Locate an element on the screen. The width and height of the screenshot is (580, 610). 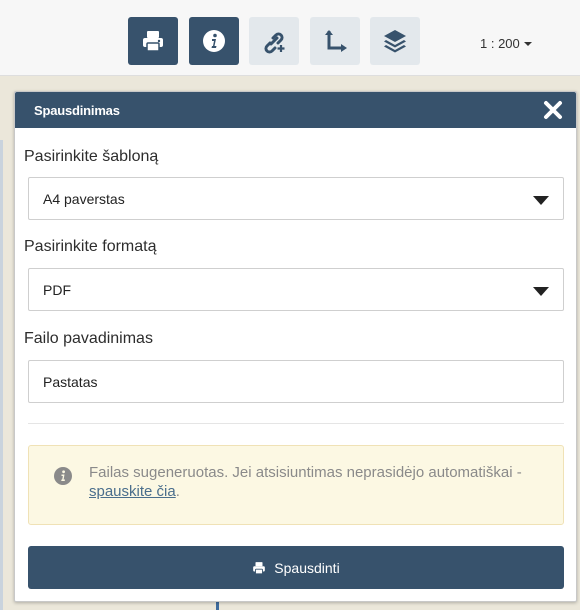
panel-header: Spausdinimas is located at coordinates (295, 110).